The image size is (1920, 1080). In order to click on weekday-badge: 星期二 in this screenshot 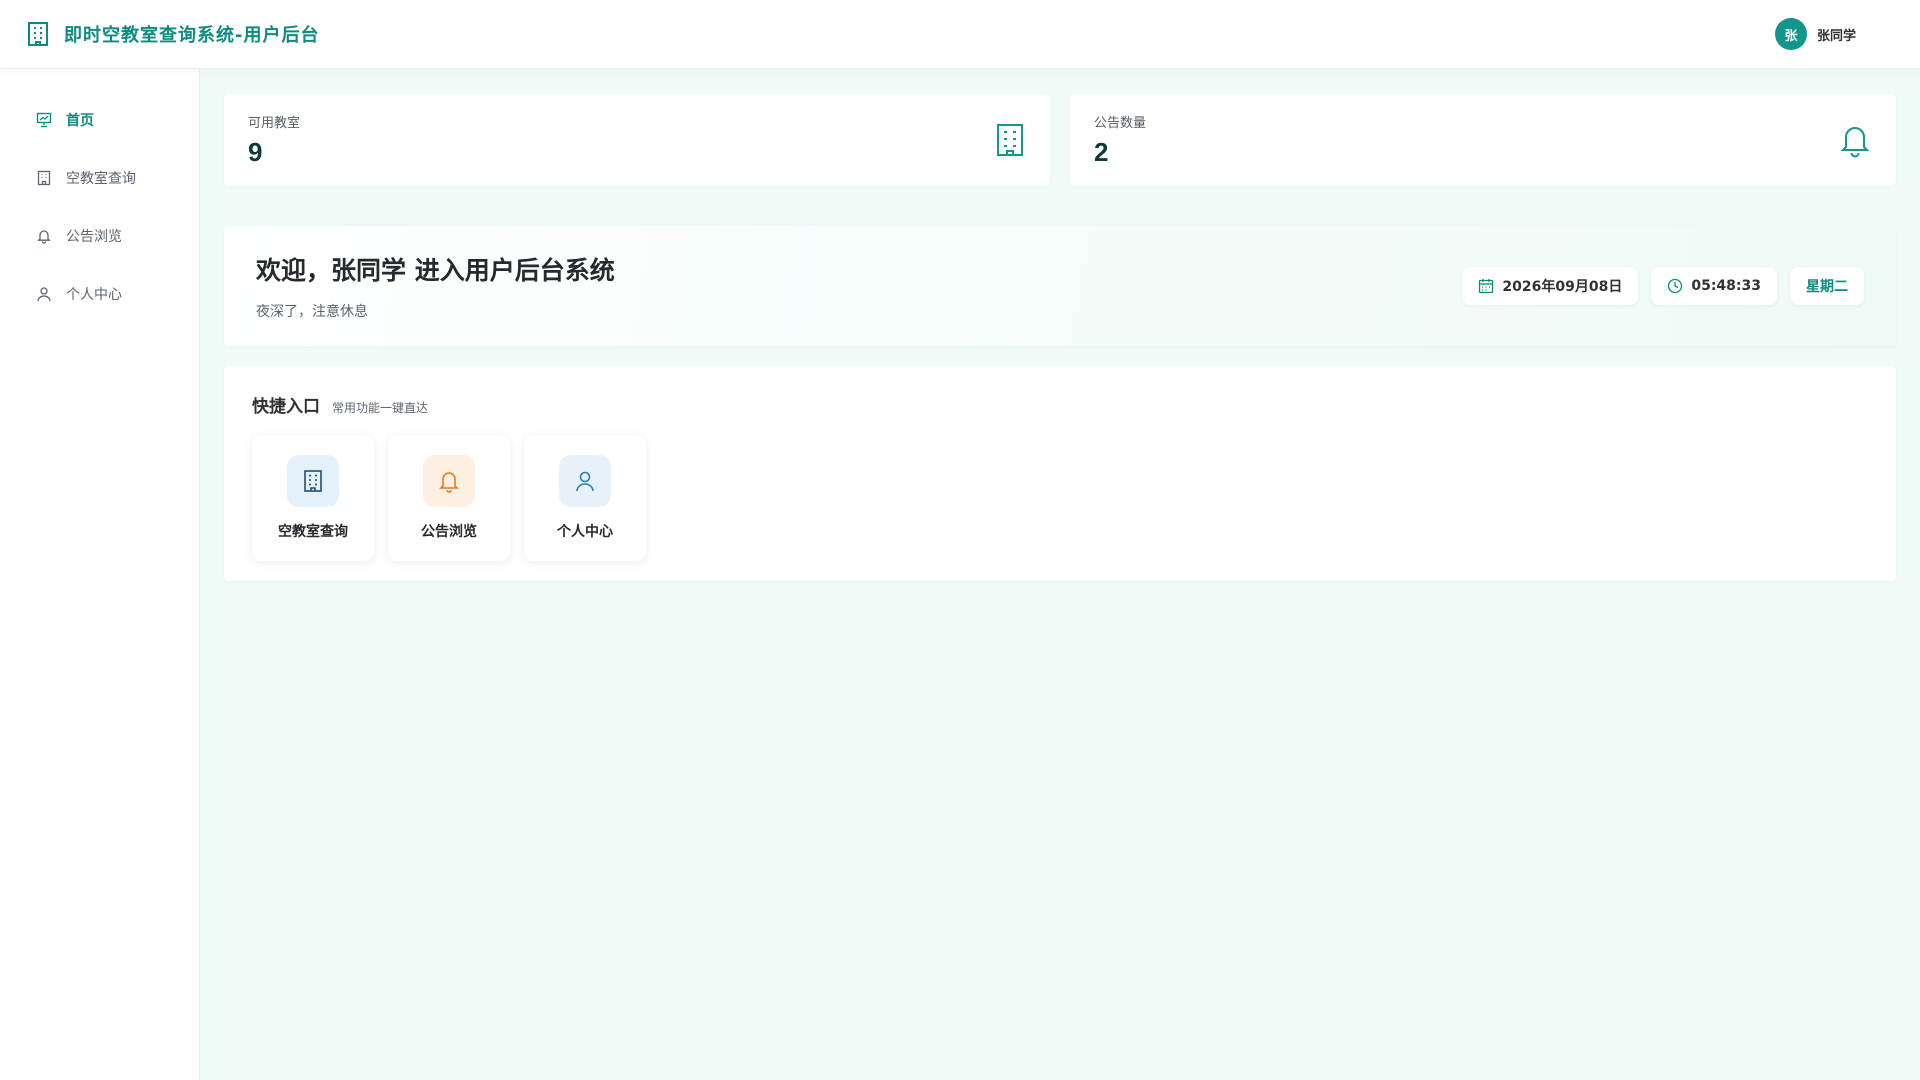, I will do `click(1827, 286)`.